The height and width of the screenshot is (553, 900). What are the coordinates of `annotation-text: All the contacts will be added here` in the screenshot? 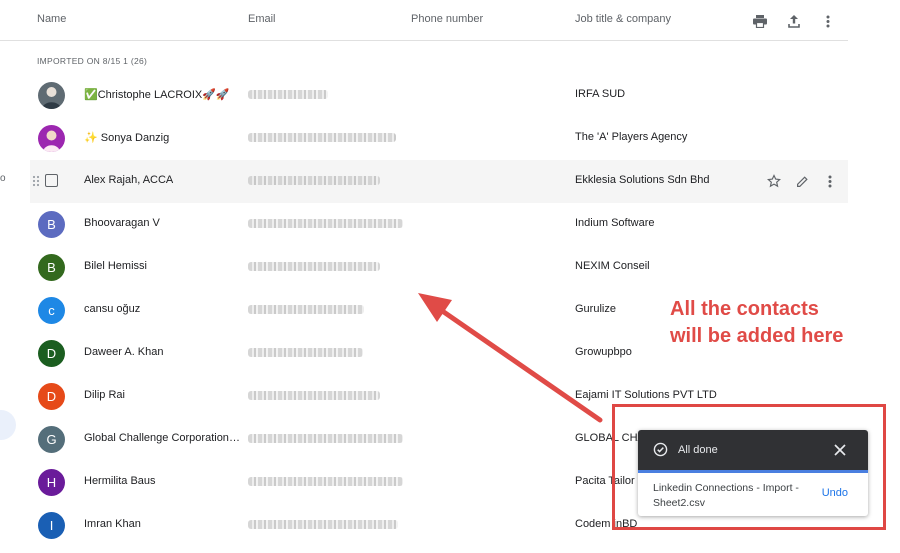 It's located at (756, 323).